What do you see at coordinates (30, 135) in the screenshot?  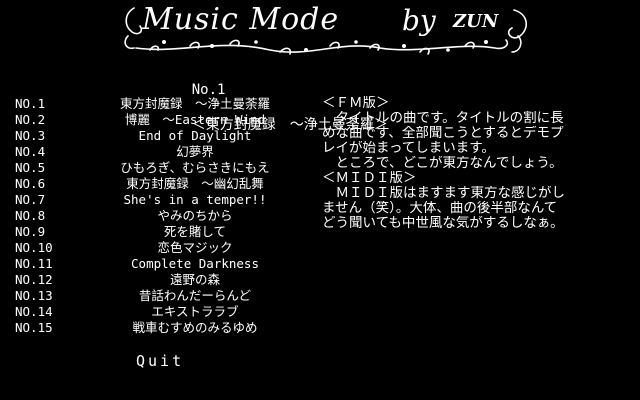 I see `track-number: NO.3` at bounding box center [30, 135].